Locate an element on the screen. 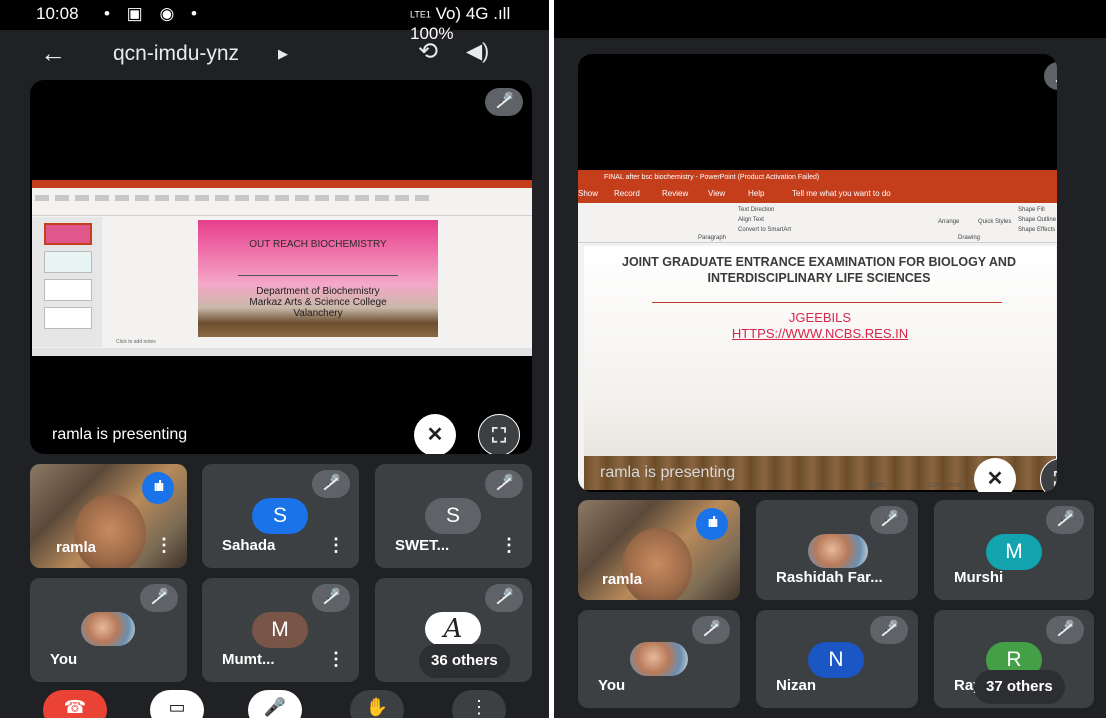 The width and height of the screenshot is (1106, 718). ppt-ribbon is located at coordinates (282, 202).